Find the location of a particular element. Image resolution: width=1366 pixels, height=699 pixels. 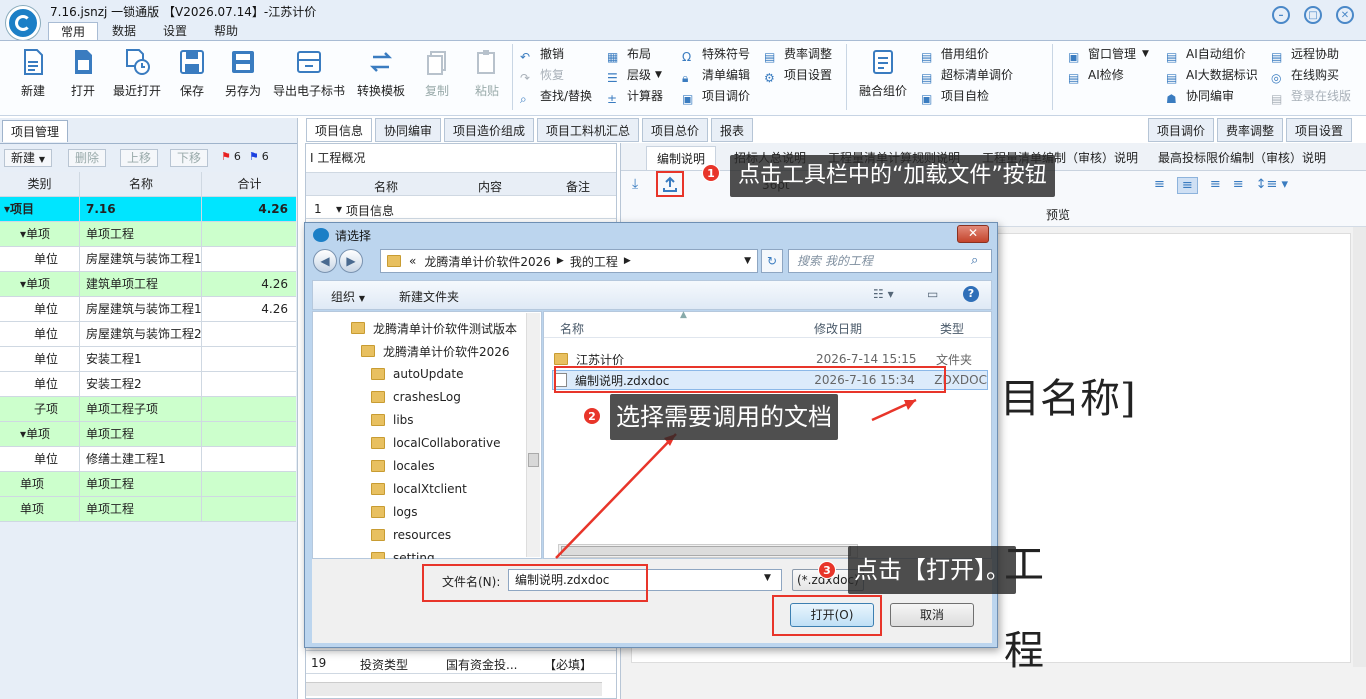

annotation-arrows is located at coordinates (736, 478).